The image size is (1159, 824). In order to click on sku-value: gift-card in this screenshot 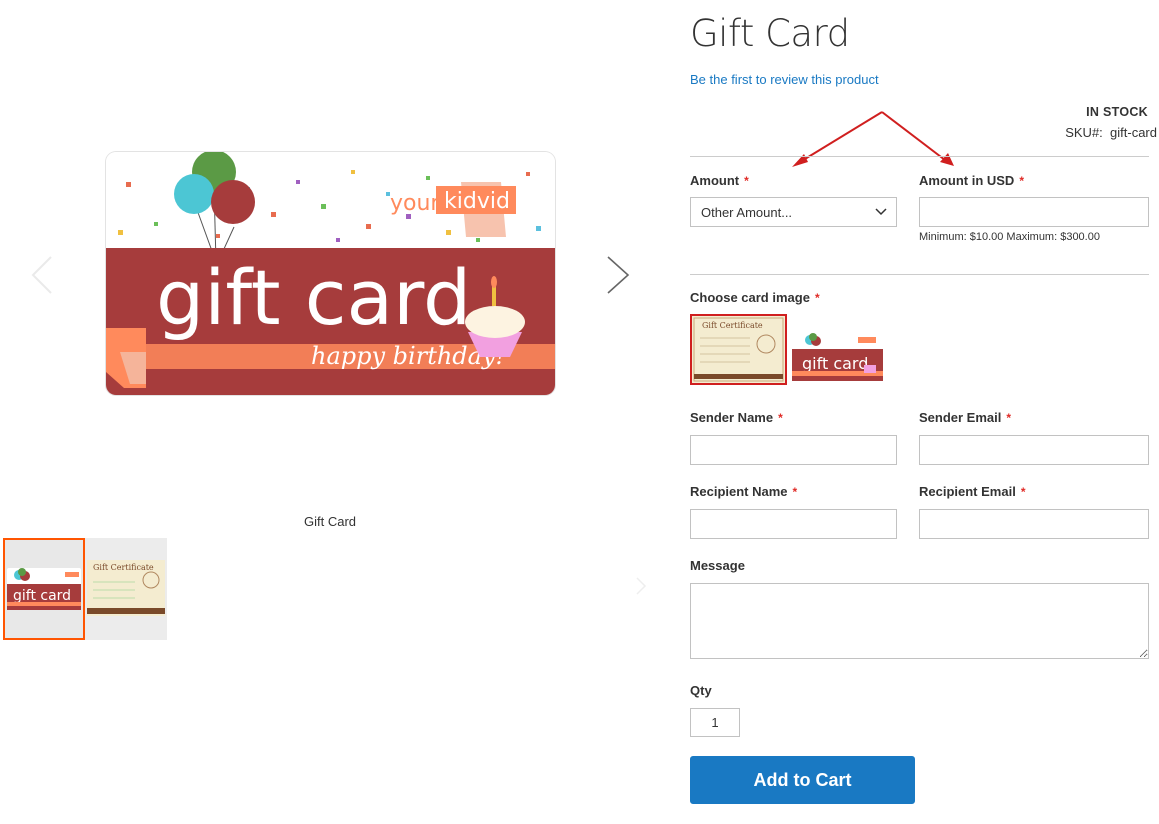, I will do `click(1133, 132)`.